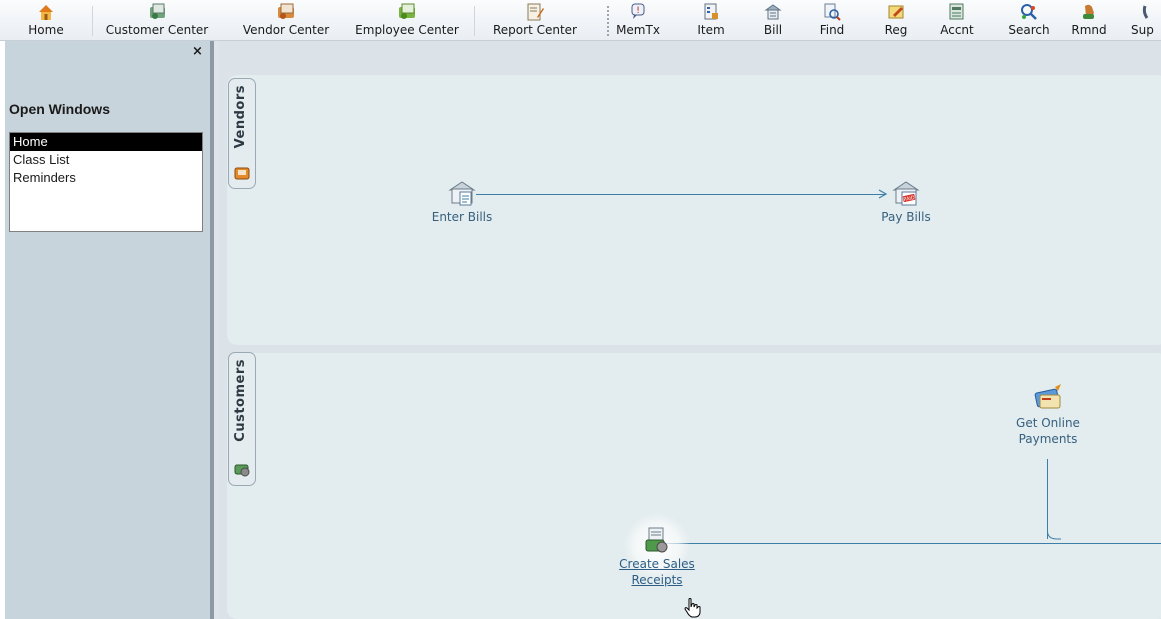 The width and height of the screenshot is (1161, 619). I want to click on create-sales-receipts-icon, so click(656, 540).